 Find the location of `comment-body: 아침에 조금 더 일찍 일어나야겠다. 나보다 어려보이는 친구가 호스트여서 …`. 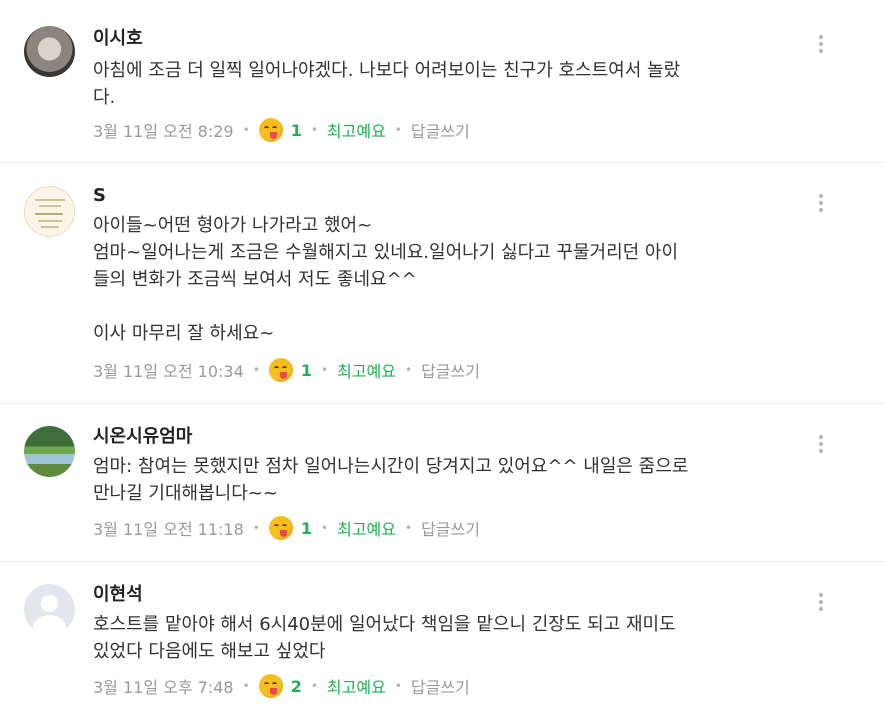

comment-body: 아침에 조금 더 일찍 일어나야겠다. 나보다 어려보이는 친구가 호스트여서 … is located at coordinates (387, 84).